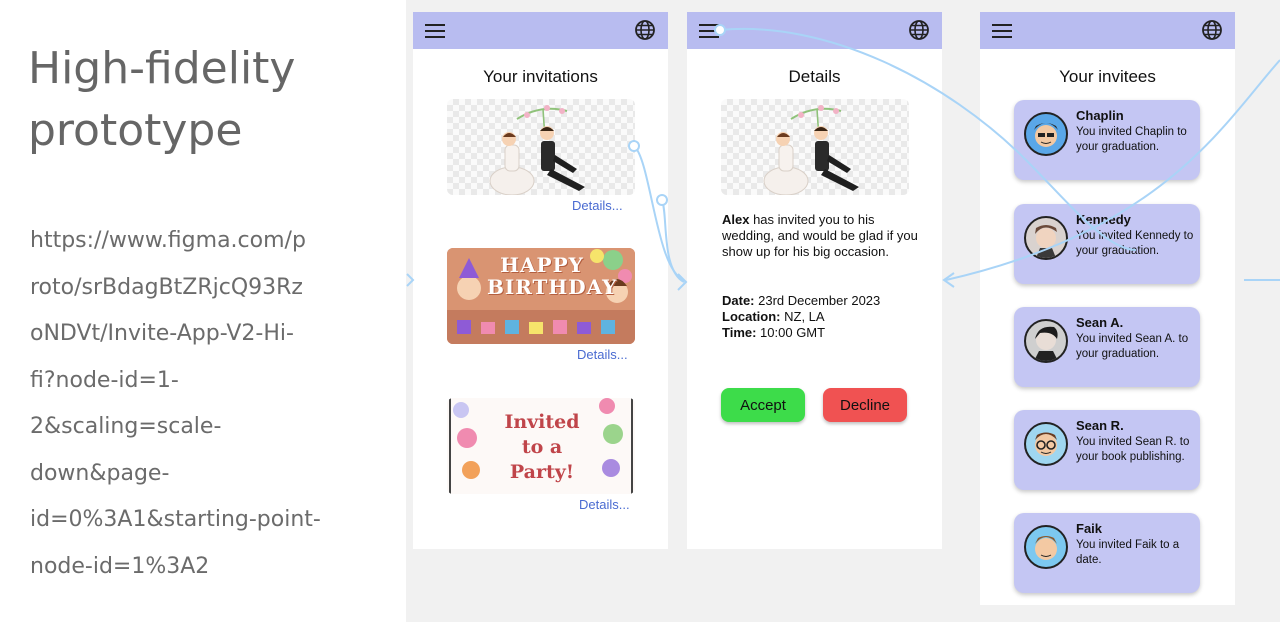  I want to click on url-line: roto/srBdagBtZRjcQ93Rz, so click(166, 287).